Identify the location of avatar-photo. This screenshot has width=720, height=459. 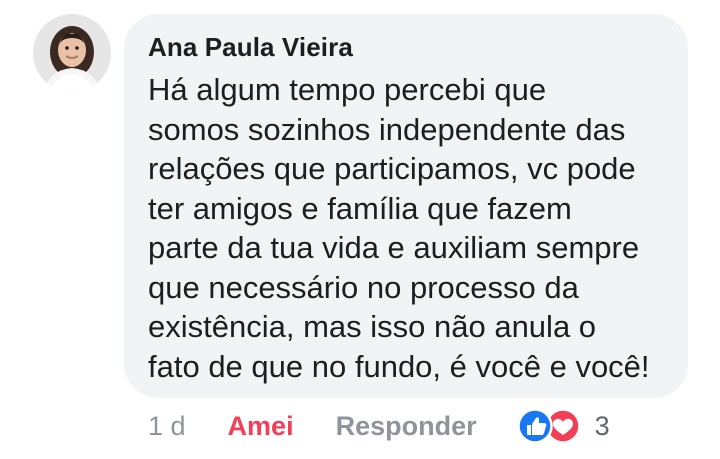
(72, 53).